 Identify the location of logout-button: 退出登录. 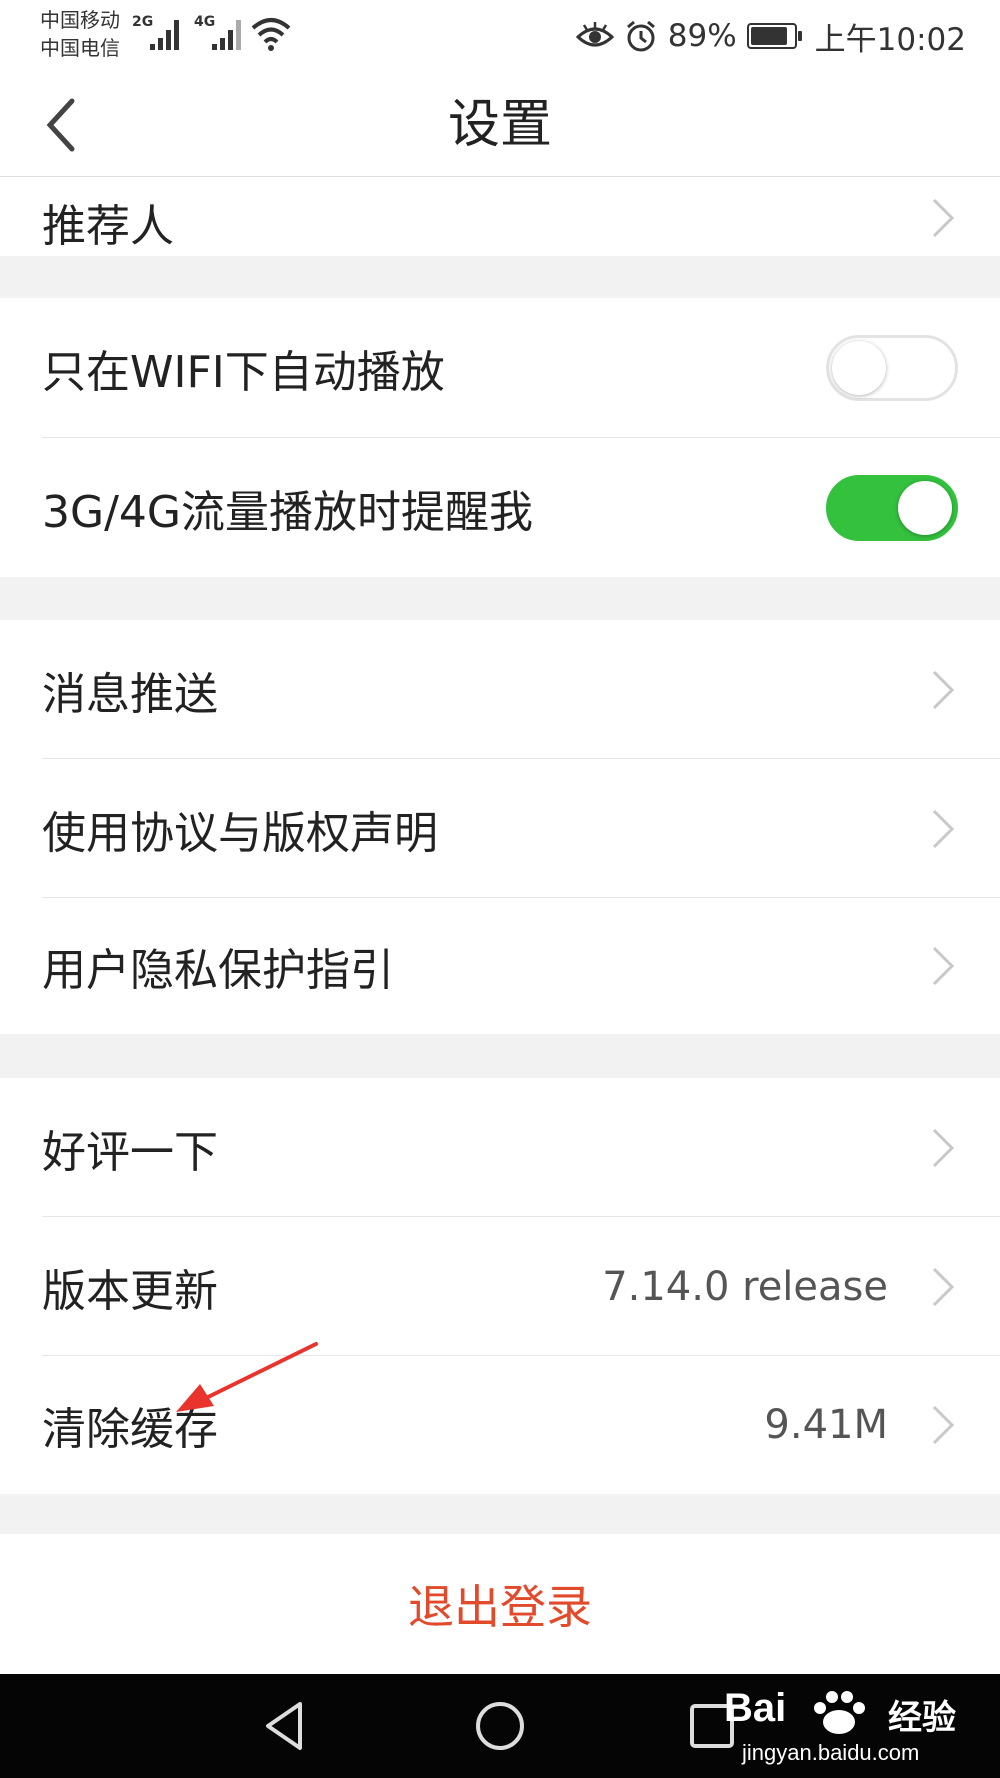
(500, 1604).